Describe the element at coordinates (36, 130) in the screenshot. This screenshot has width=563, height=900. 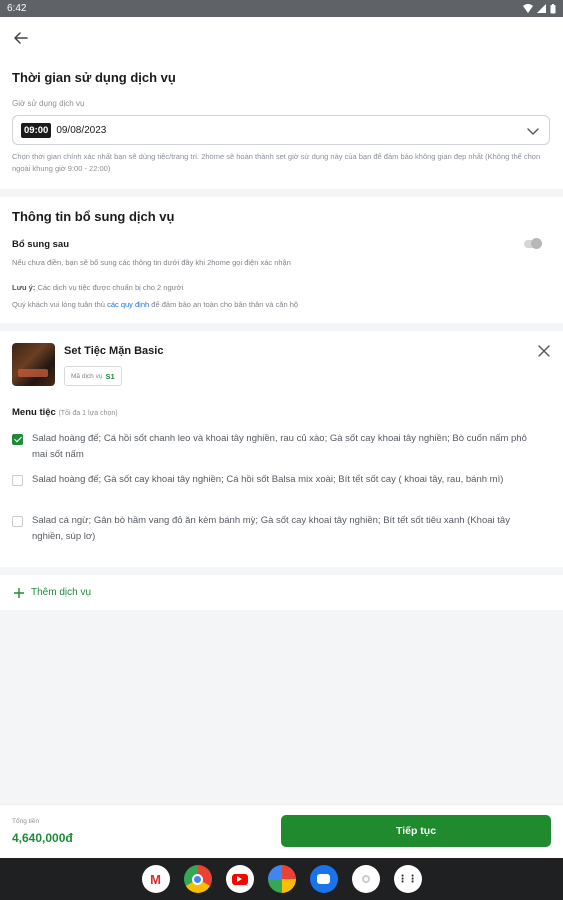
I see `time-value: 09:00` at that location.